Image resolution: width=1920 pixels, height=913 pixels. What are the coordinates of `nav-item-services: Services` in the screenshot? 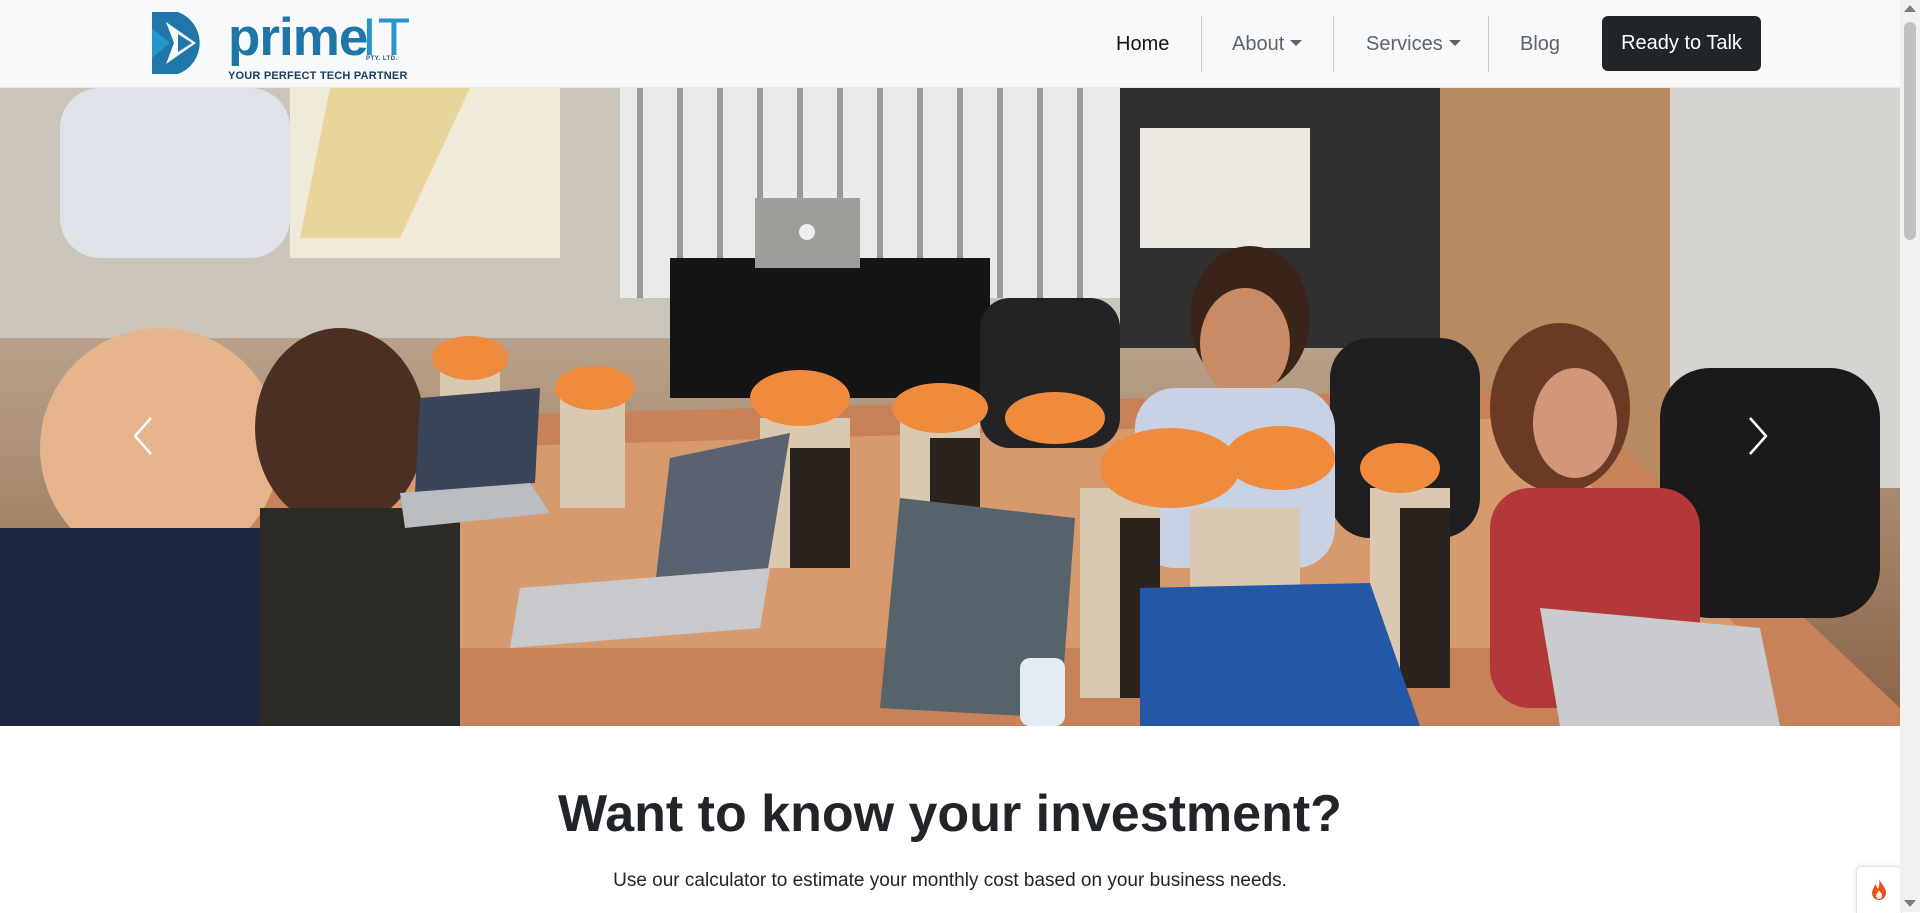 It's located at (1413, 44).